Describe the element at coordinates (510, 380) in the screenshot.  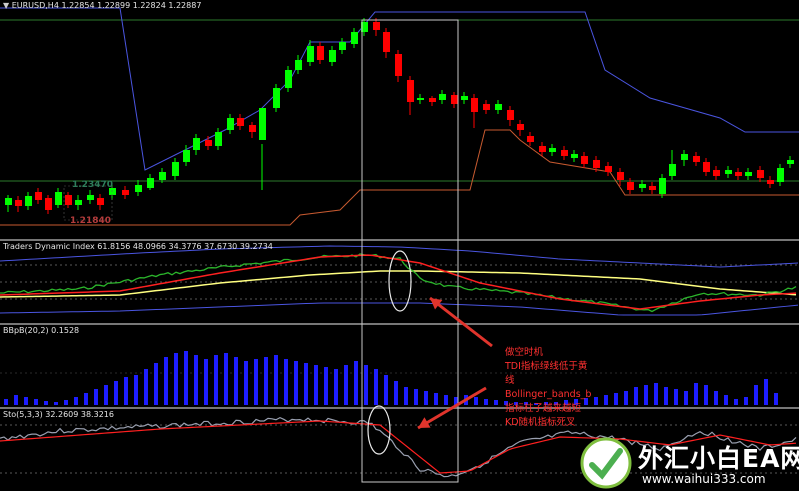
I see `annotation-line: 线` at that location.